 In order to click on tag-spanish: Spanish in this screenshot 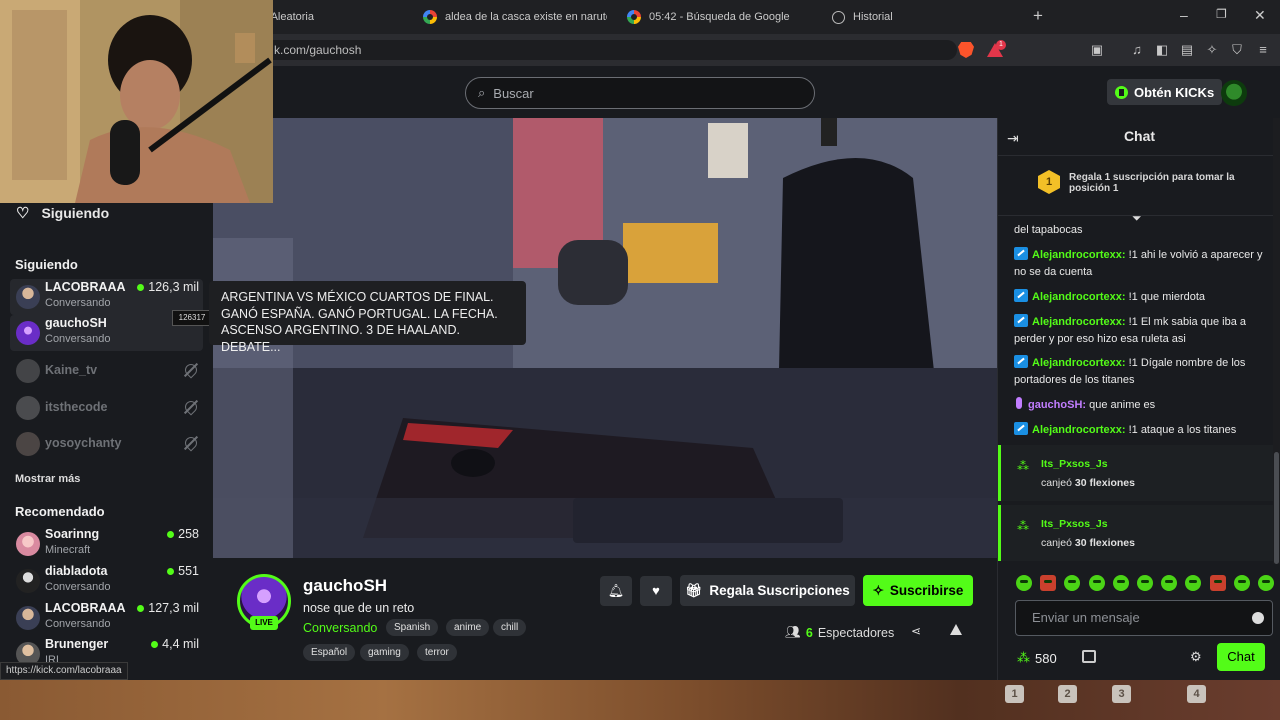, I will do `click(412, 627)`.